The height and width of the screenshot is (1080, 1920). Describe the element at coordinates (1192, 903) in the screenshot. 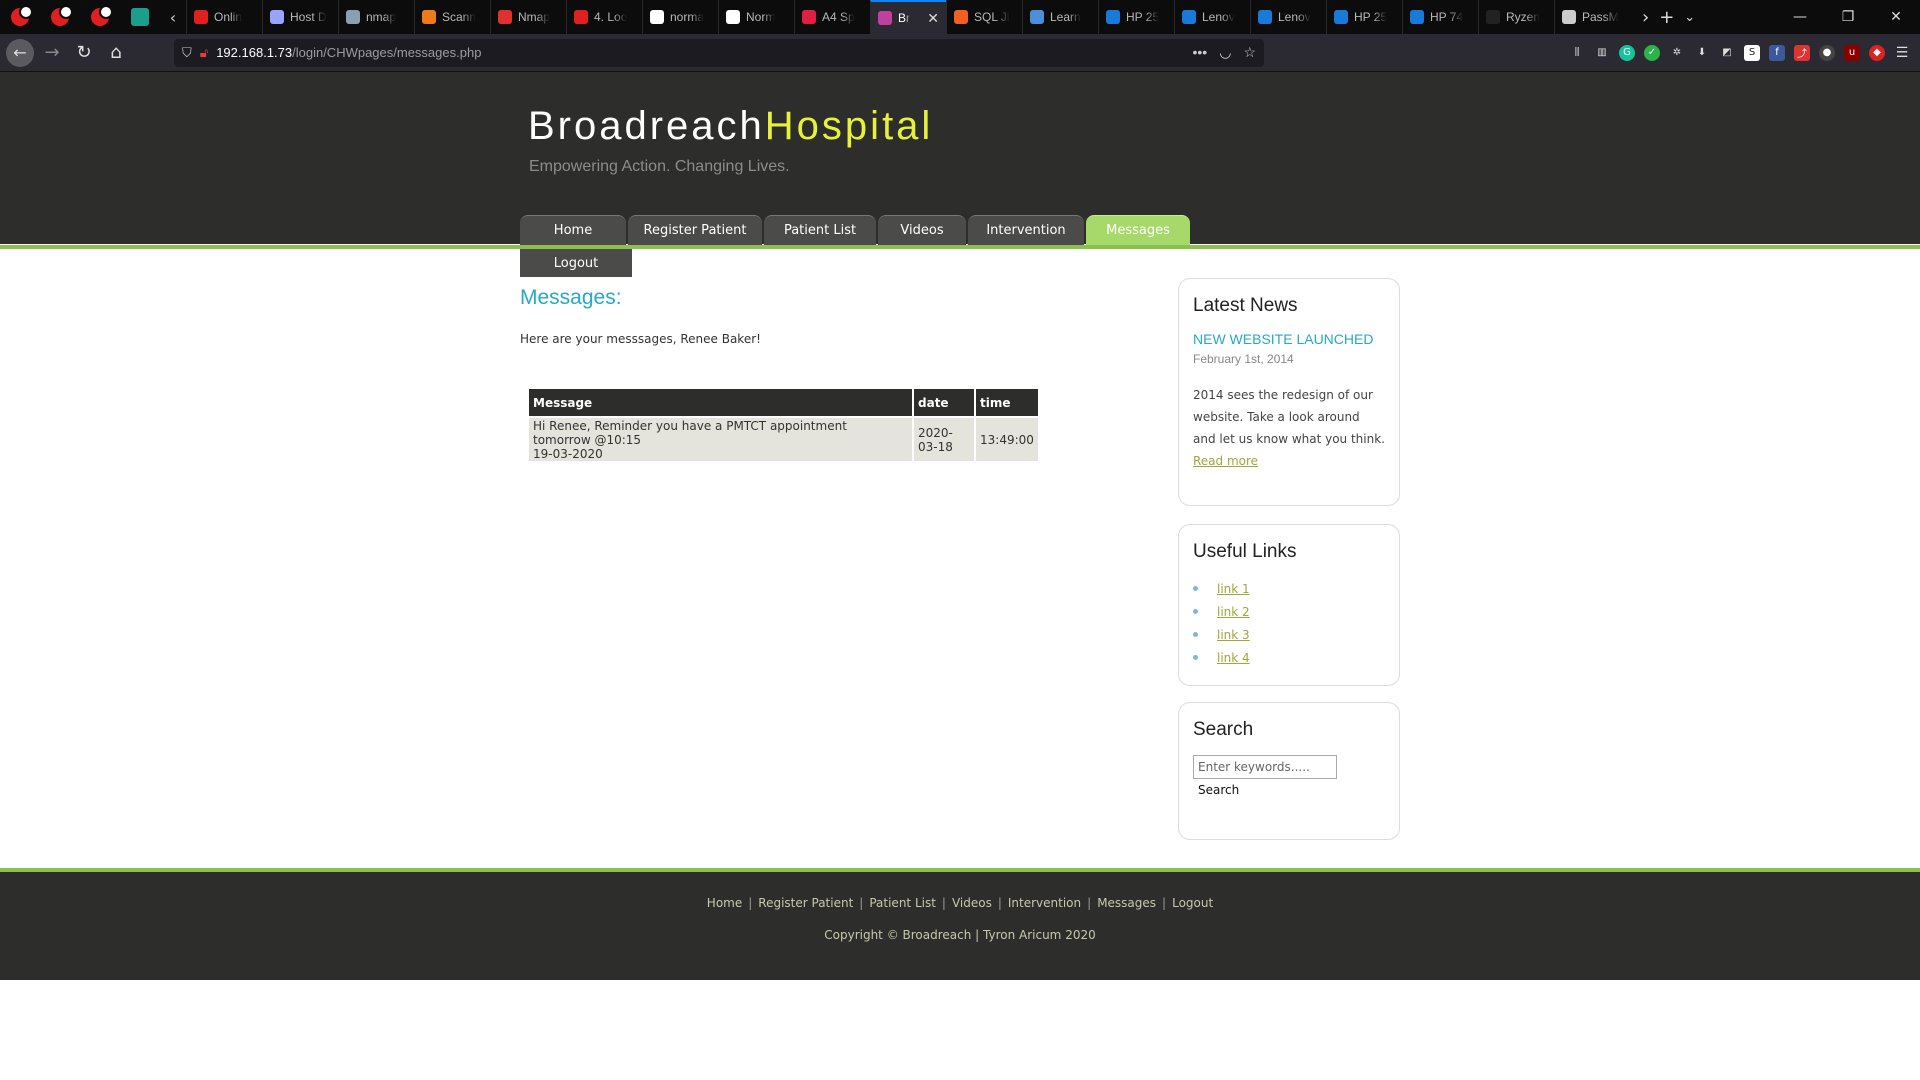

I see `footer-link-logout: Logout` at that location.